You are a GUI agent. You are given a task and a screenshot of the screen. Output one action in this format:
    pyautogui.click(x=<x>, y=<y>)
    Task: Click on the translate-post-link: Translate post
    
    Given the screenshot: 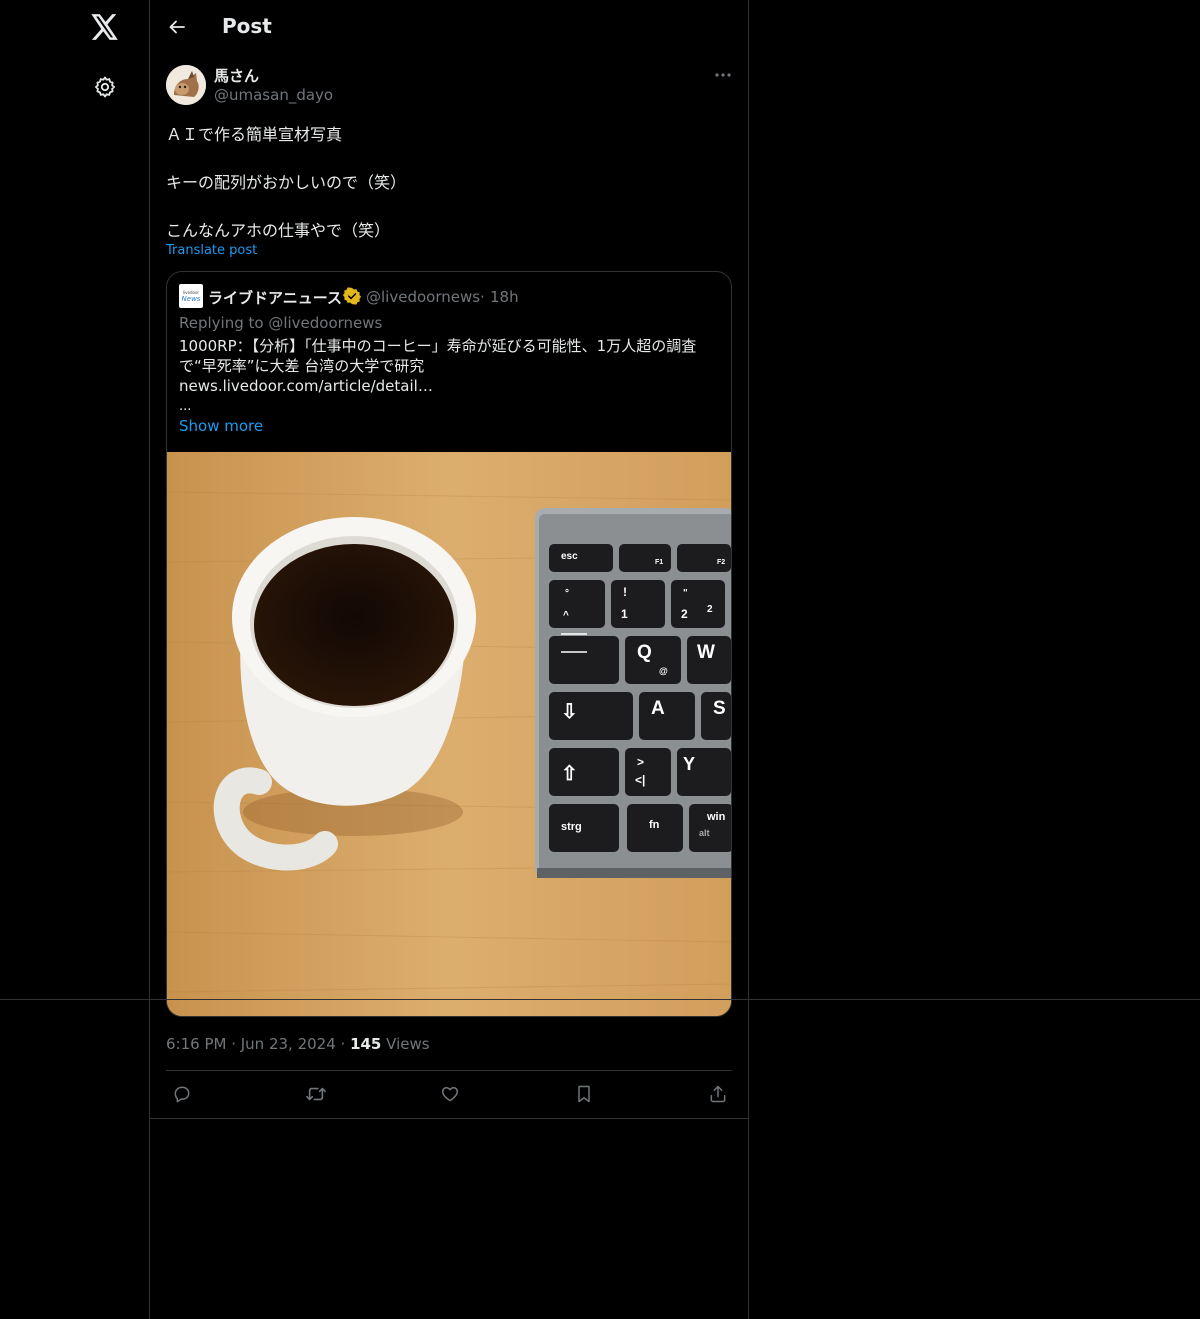 What is the action you would take?
    pyautogui.click(x=211, y=250)
    